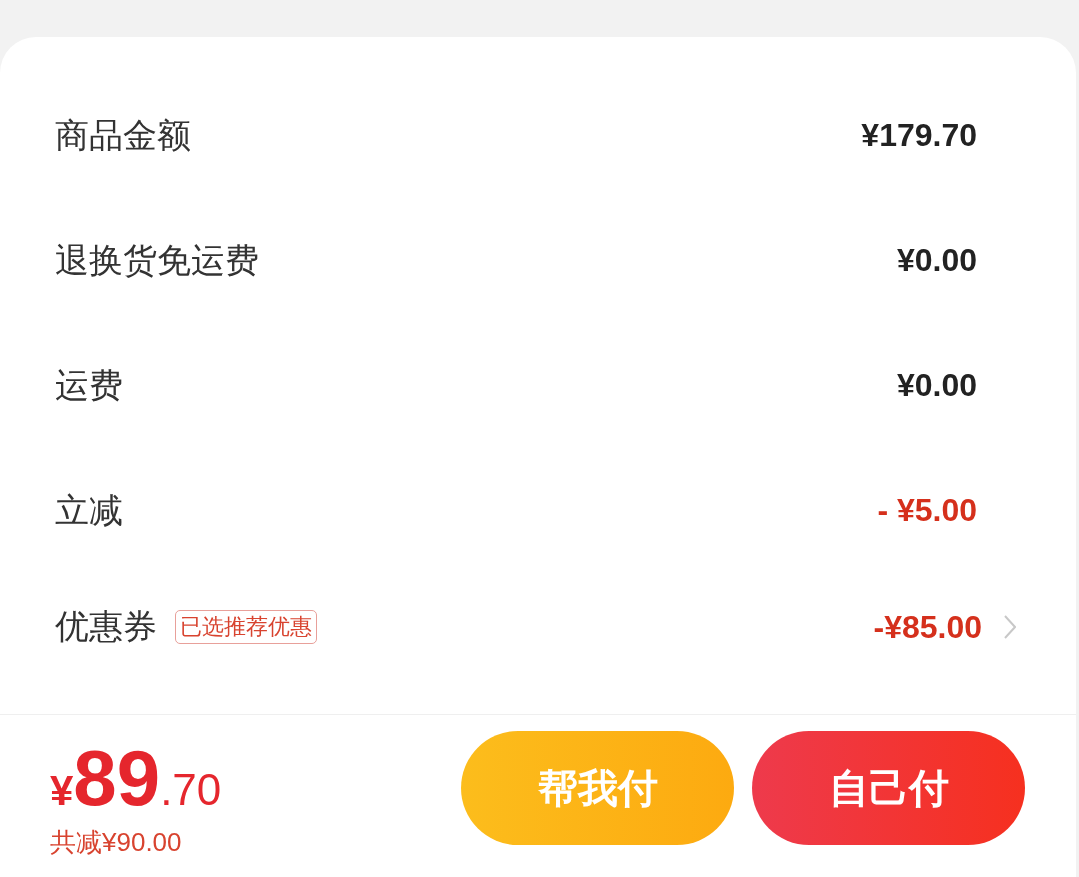 Image resolution: width=1079 pixels, height=877 pixels. What do you see at coordinates (888, 788) in the screenshot?
I see `pay-myself-button: 自己付` at bounding box center [888, 788].